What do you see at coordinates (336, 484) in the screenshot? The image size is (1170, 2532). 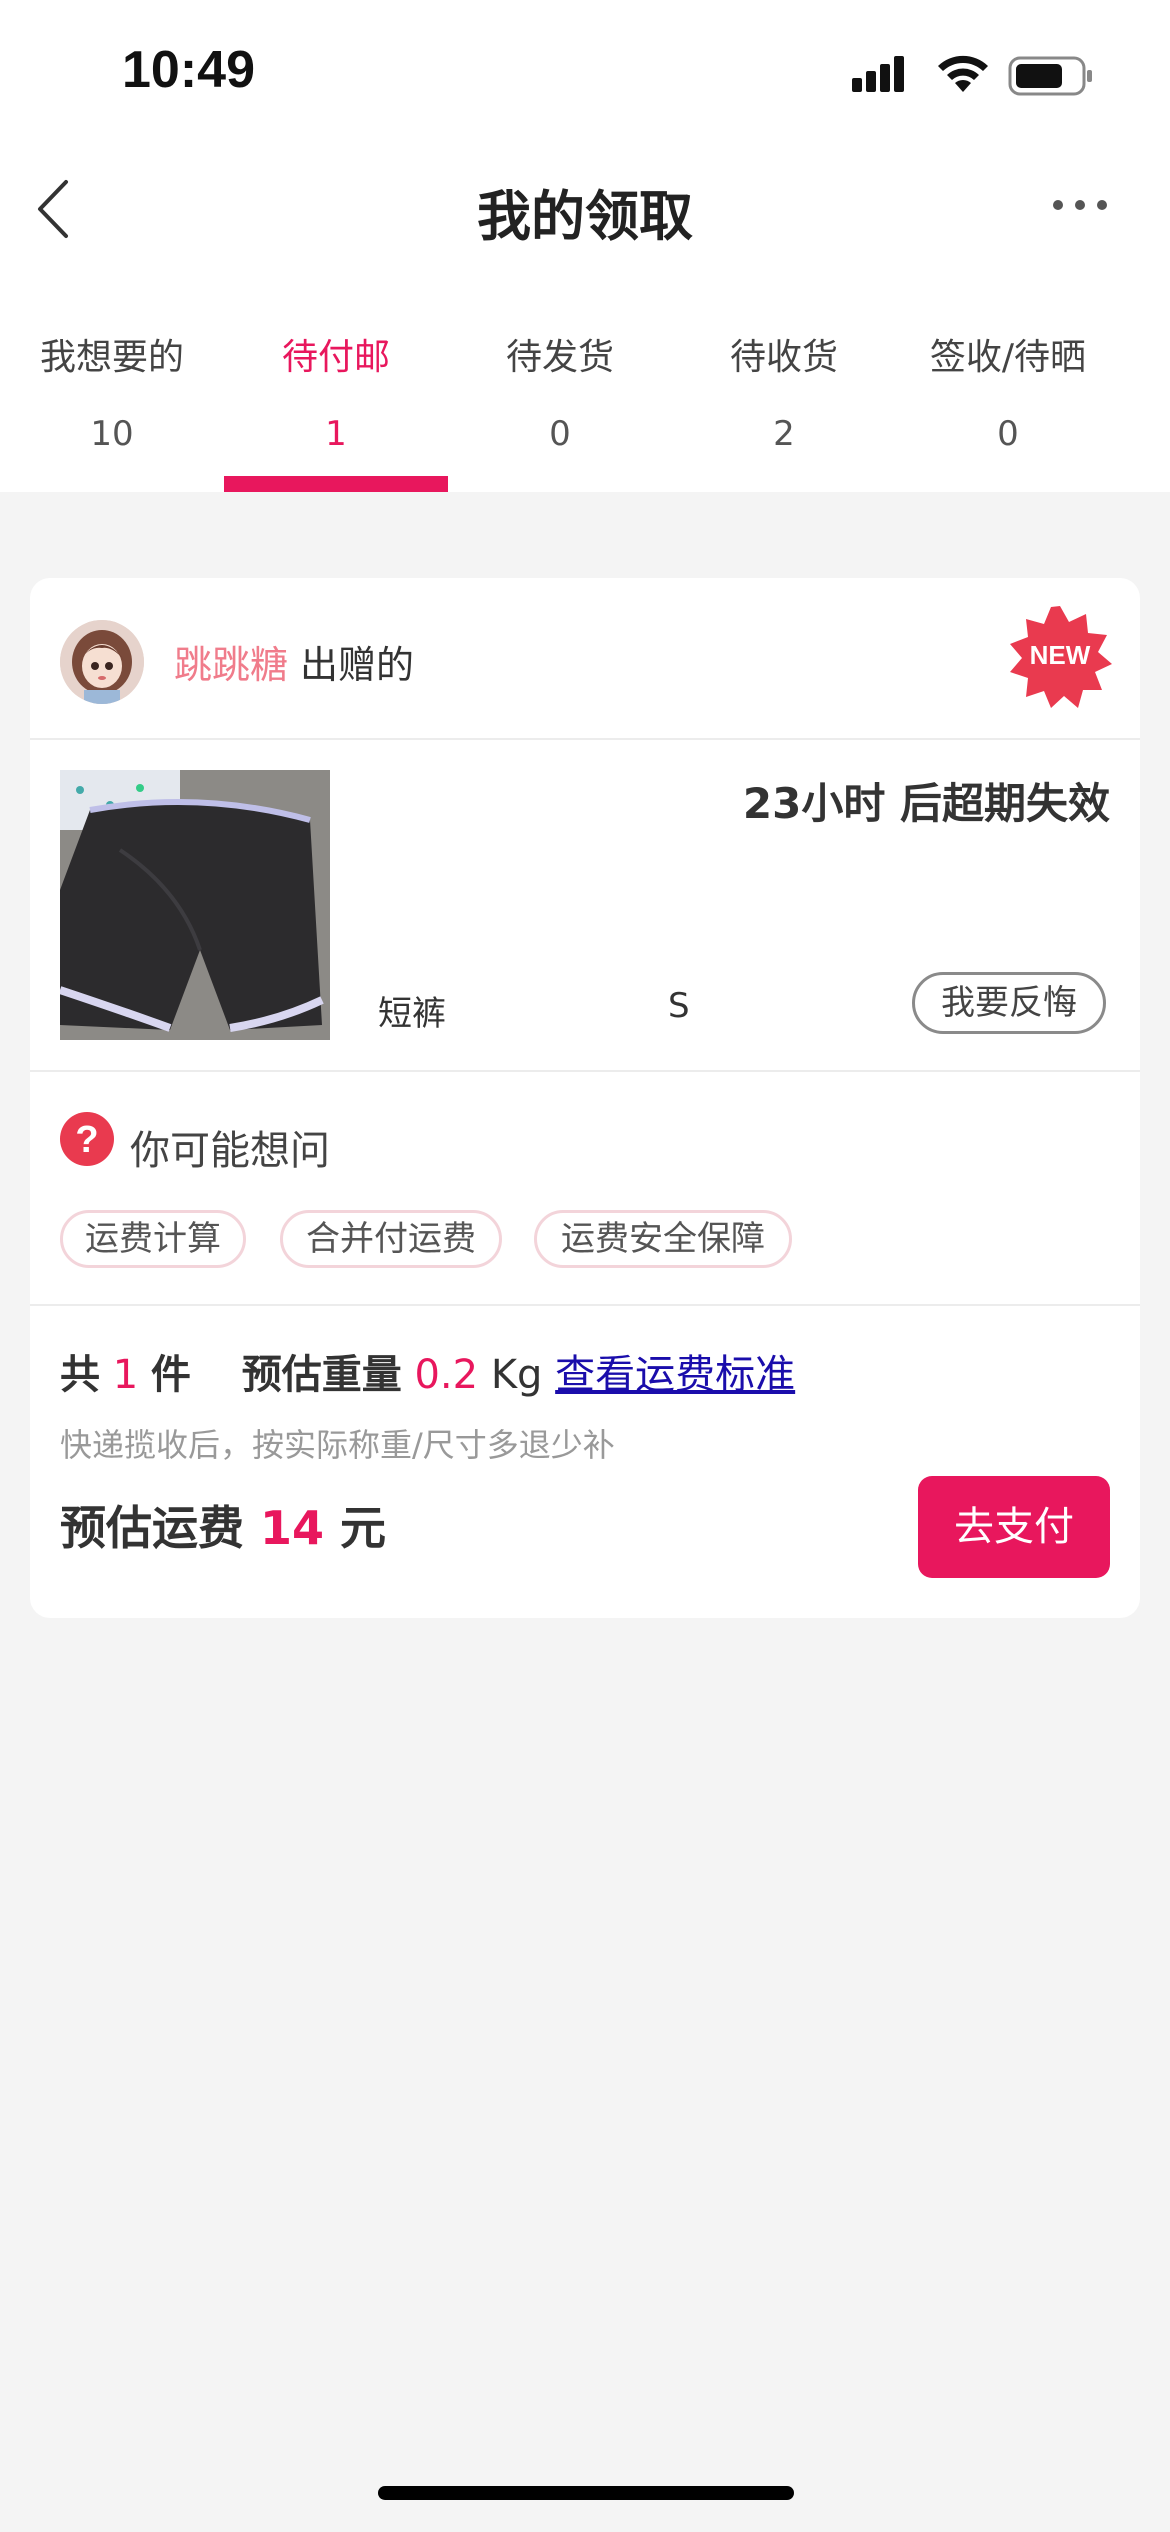 I see `active-tab-indicator` at bounding box center [336, 484].